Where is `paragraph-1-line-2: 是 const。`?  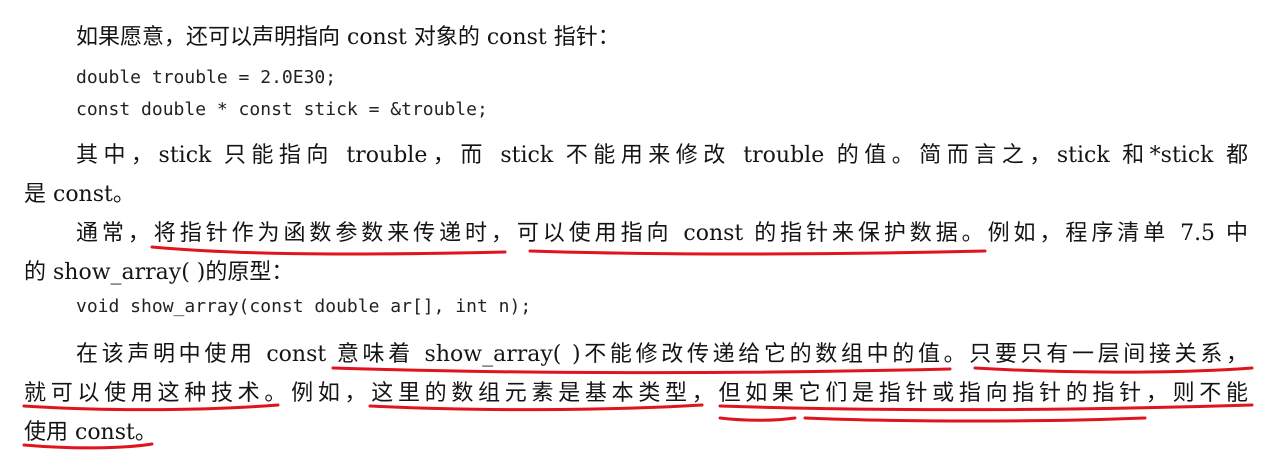 paragraph-1-line-2: 是 const。 is located at coordinates (79, 194).